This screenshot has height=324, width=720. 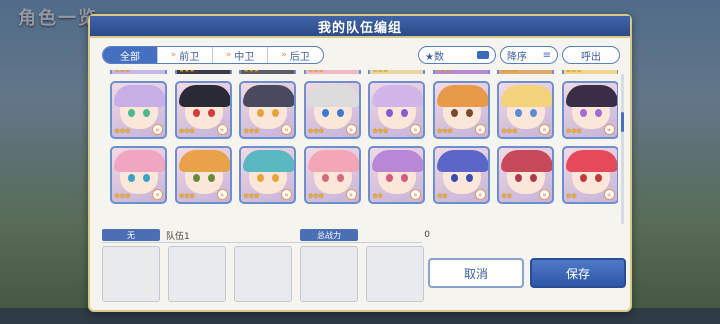 I want to click on tab-all-label: 全部, so click(x=130, y=57).